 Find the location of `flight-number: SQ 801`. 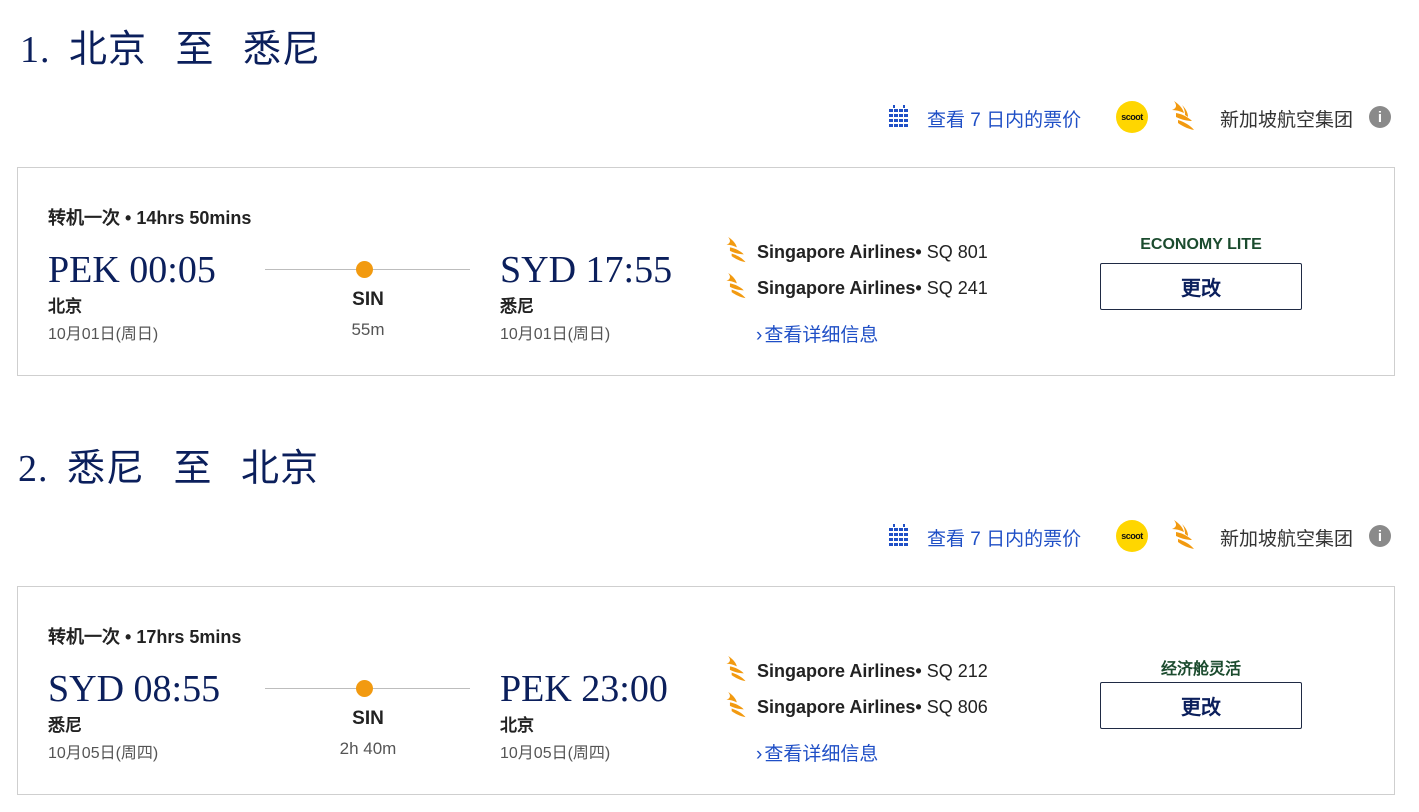

flight-number: SQ 801 is located at coordinates (957, 252).